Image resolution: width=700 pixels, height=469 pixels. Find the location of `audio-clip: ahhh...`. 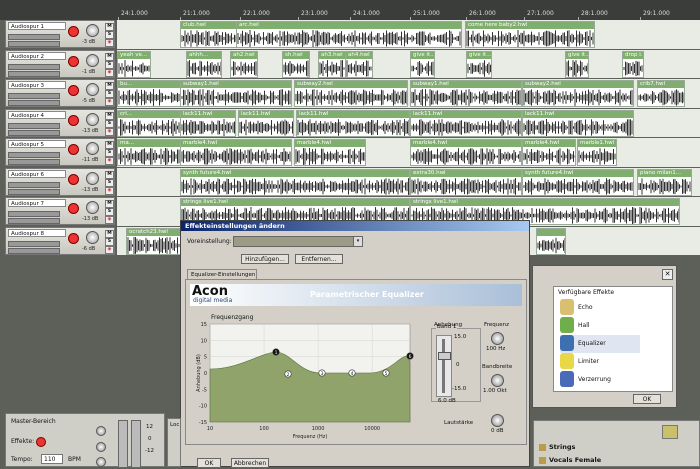

audio-clip: ahhh... is located at coordinates (204, 64).